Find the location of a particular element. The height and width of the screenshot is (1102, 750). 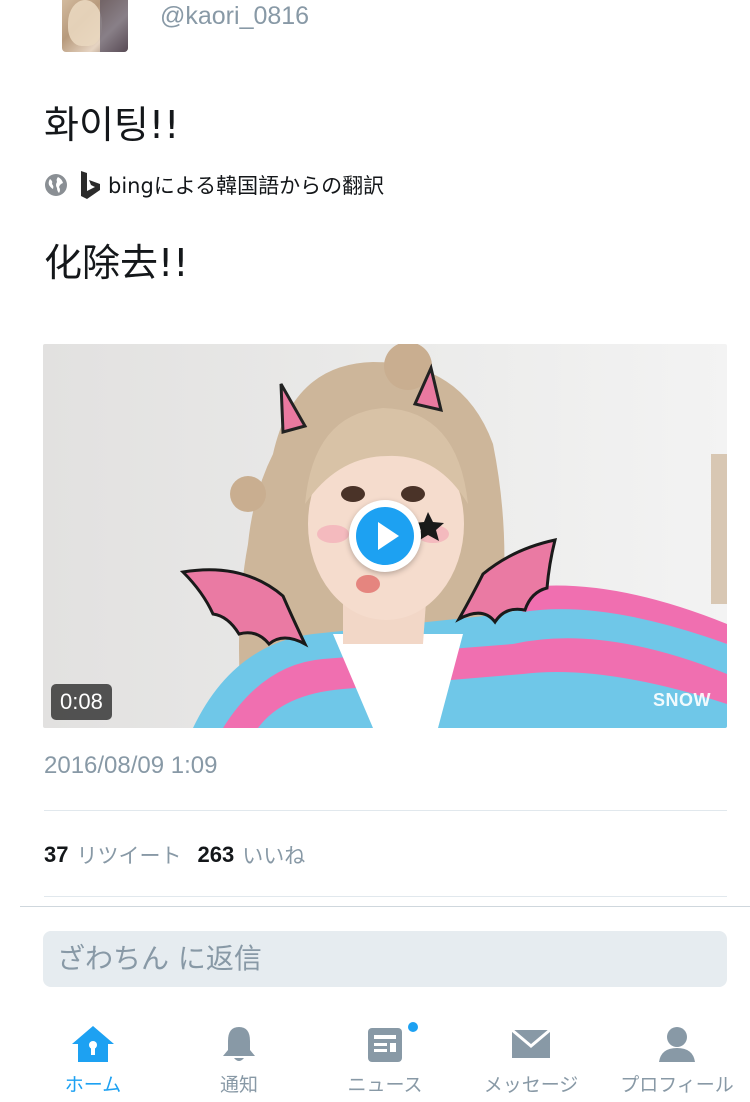

engagement-stats: 37 リツイート 263 いいね is located at coordinates (174, 855).